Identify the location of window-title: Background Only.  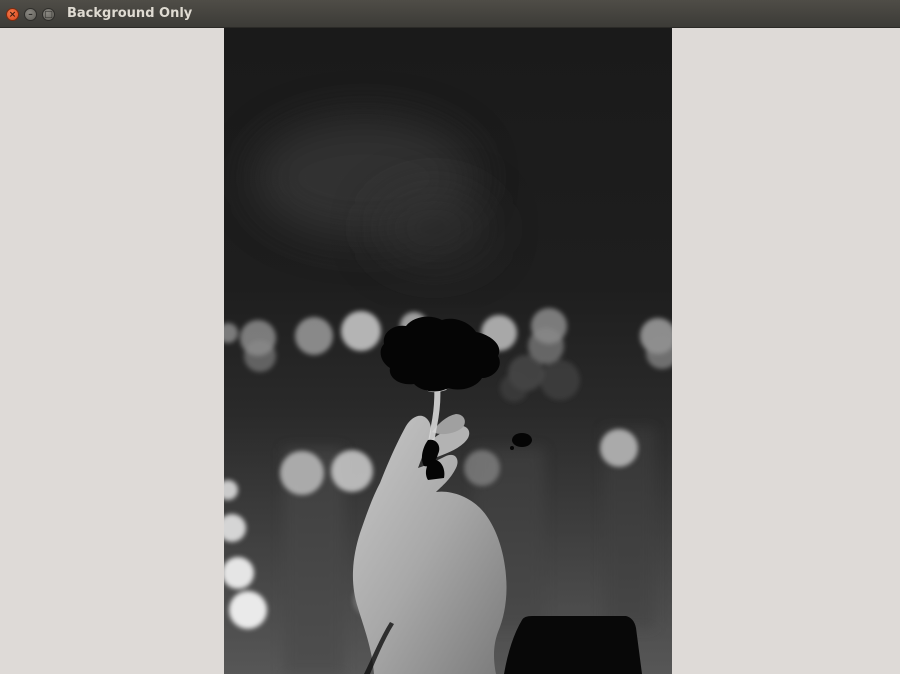
(130, 13).